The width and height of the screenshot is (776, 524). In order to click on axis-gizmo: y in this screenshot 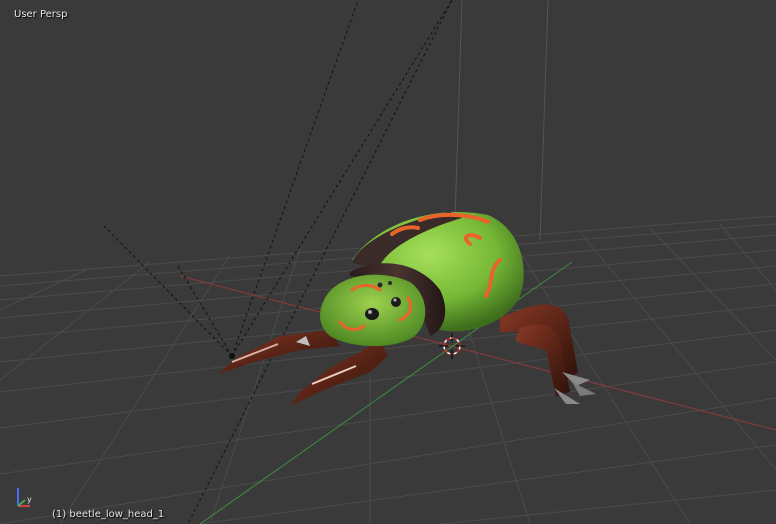, I will do `click(24, 497)`.